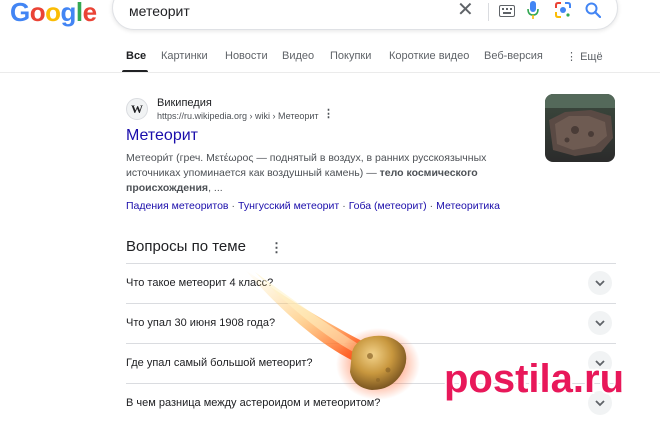 The height and width of the screenshot is (422, 660). I want to click on google-logo: Google, so click(53, 13).